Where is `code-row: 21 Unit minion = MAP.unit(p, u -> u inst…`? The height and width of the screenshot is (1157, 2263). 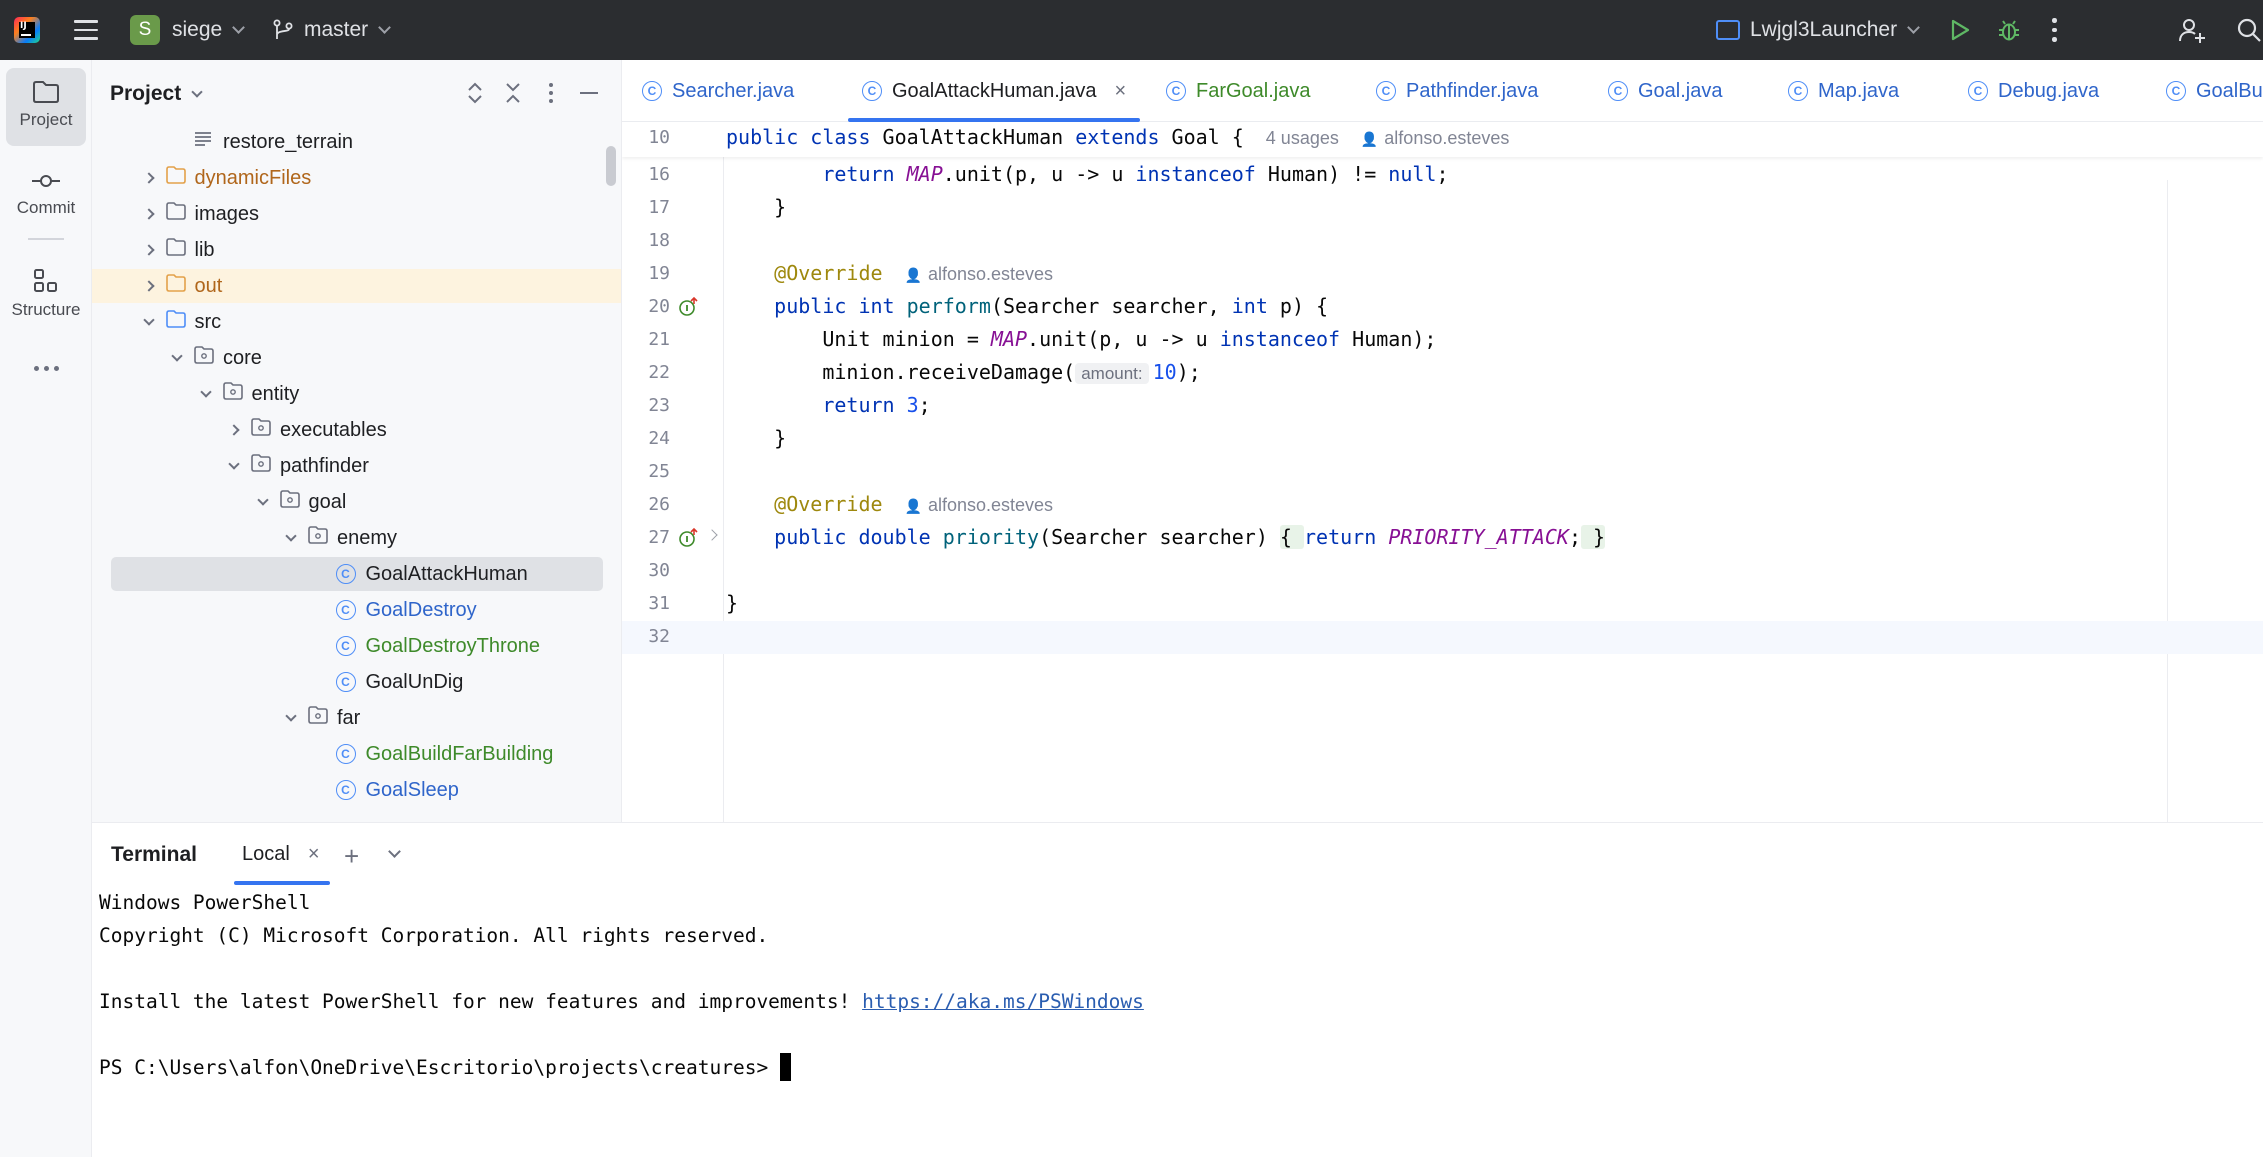 code-row: 21 Unit minion = MAP.unit(p, u -> u inst… is located at coordinates (1442, 340).